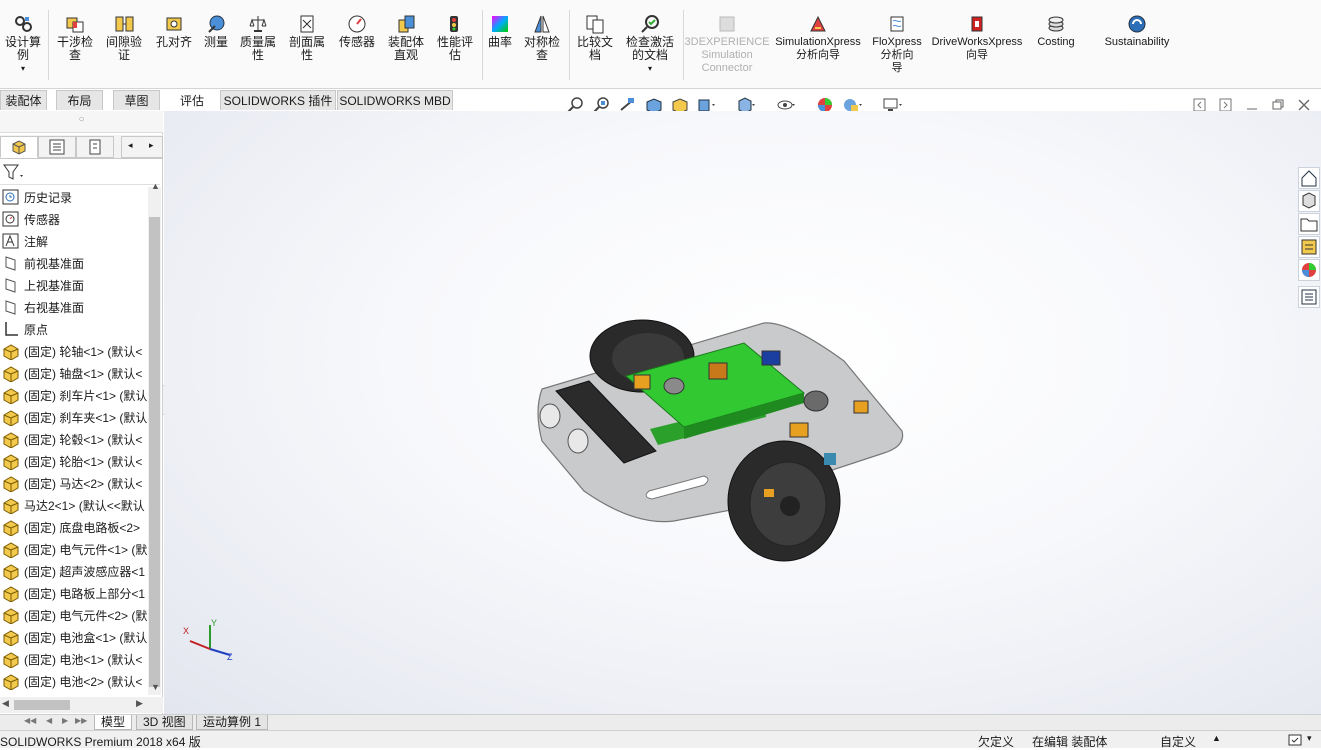  I want to click on origin-icon, so click(11, 329).